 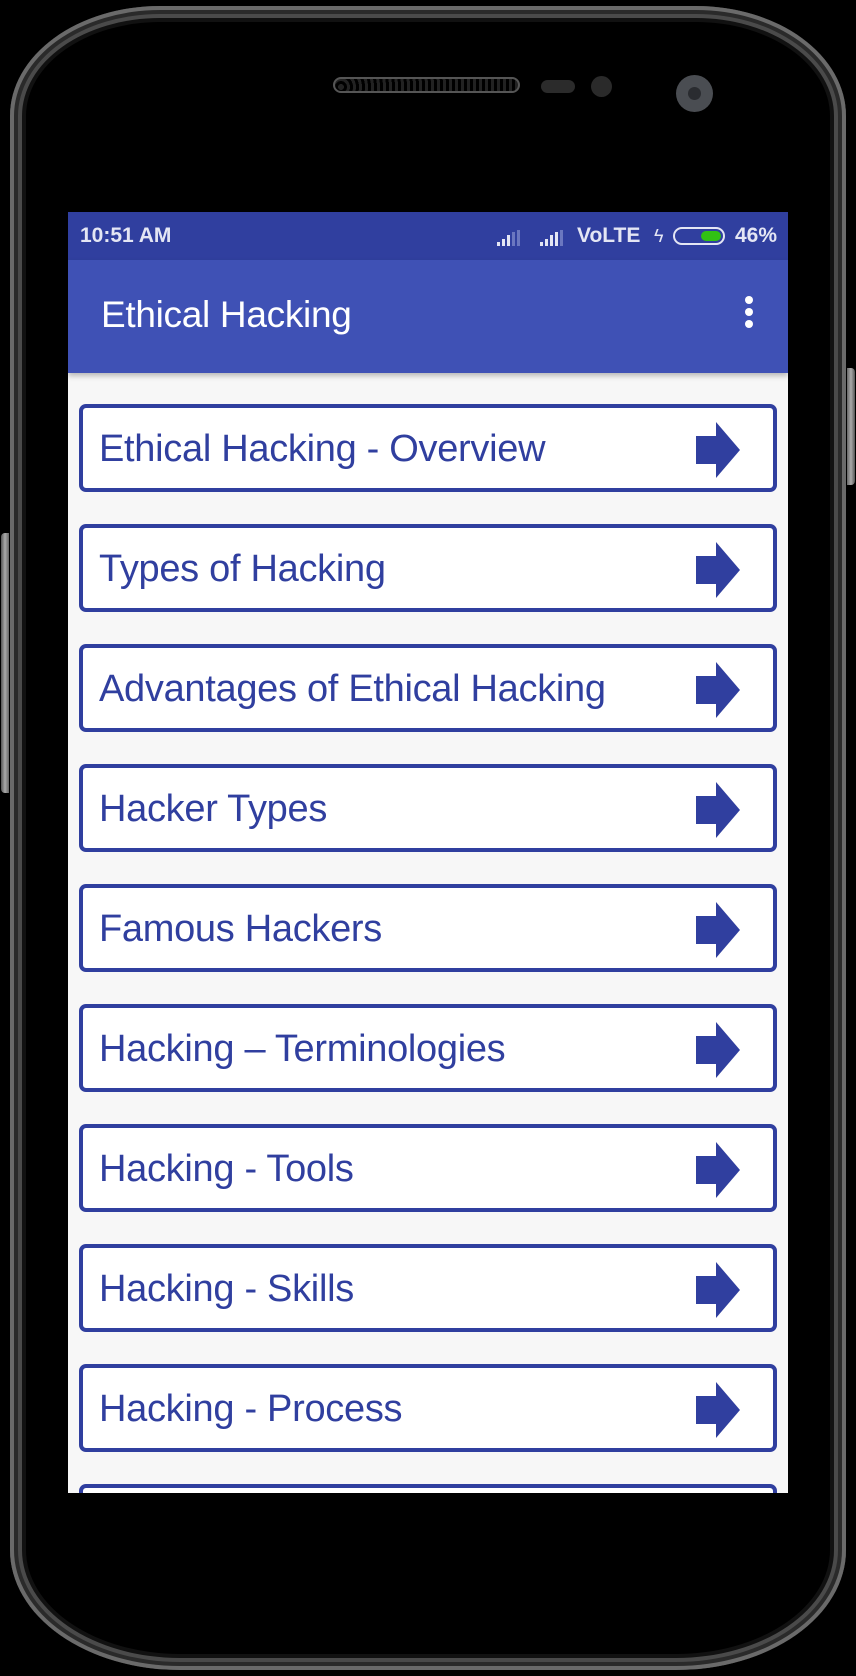 I want to click on topic-label: Hacker Types, so click(x=213, y=809).